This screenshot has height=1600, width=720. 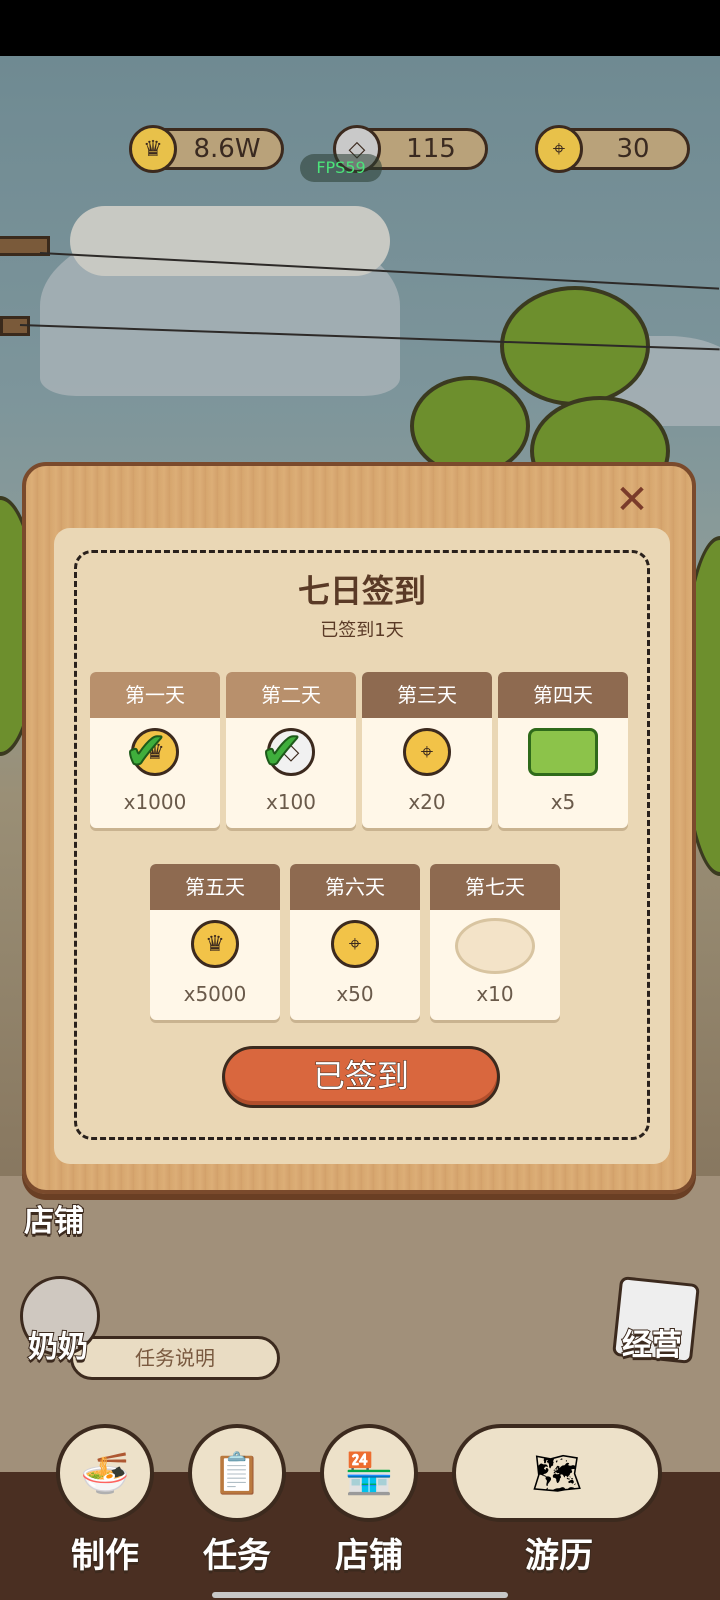 What do you see at coordinates (369, 1473) in the screenshot?
I see `store-icon: 🏪` at bounding box center [369, 1473].